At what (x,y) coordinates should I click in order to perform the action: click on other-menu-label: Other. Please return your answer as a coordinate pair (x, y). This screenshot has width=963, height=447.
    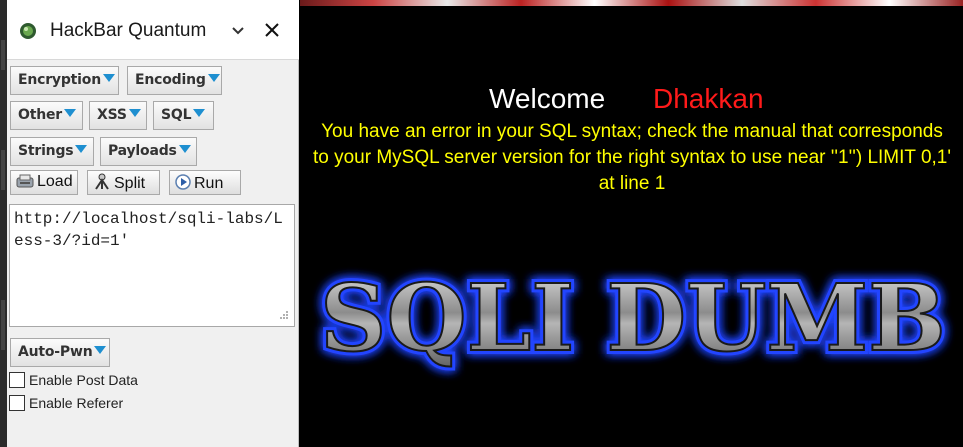
    Looking at the image, I should click on (40, 115).